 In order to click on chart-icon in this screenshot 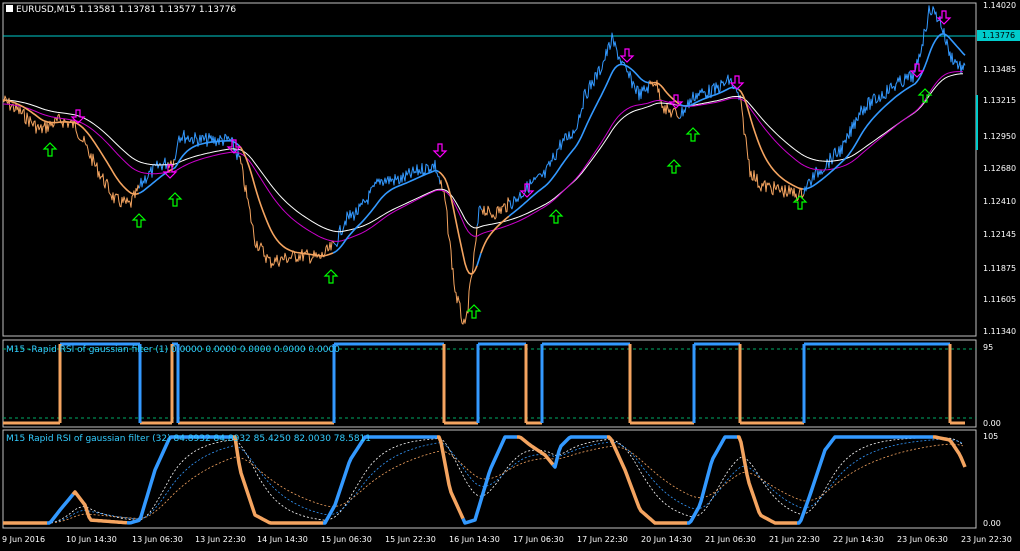, I will do `click(9, 8)`.